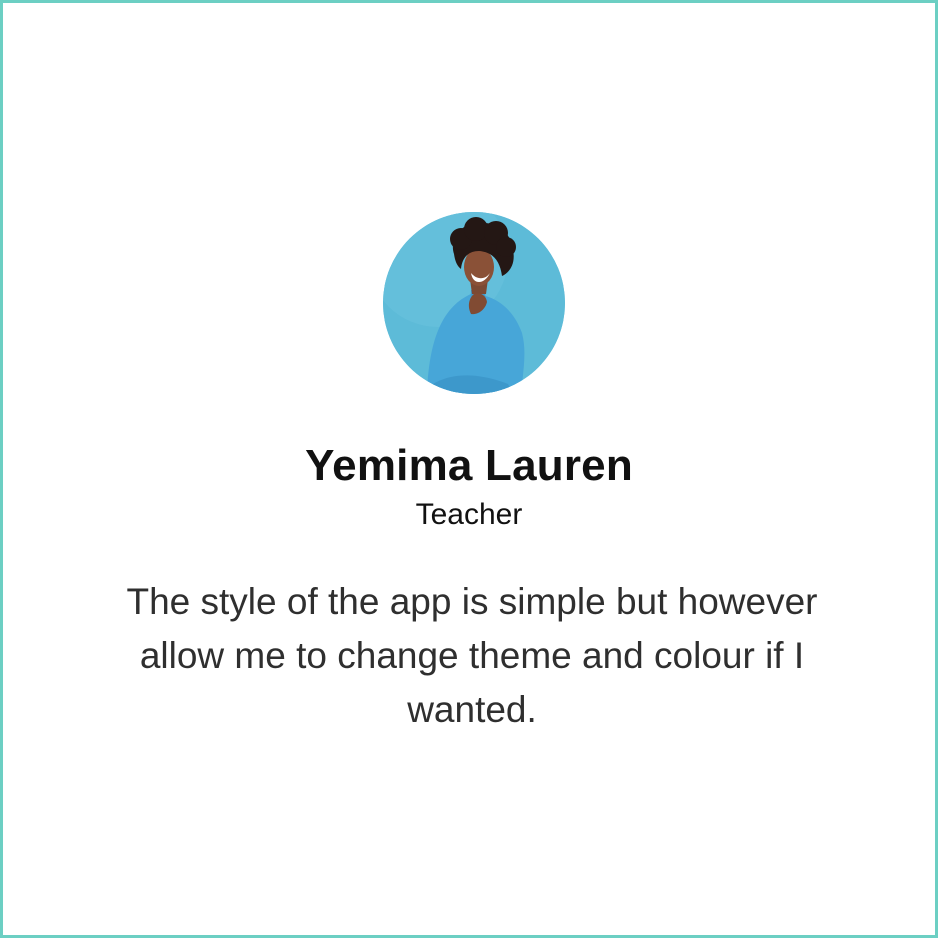 The width and height of the screenshot is (938, 938). Describe the element at coordinates (469, 514) in the screenshot. I see `person-role: Teacher` at that location.